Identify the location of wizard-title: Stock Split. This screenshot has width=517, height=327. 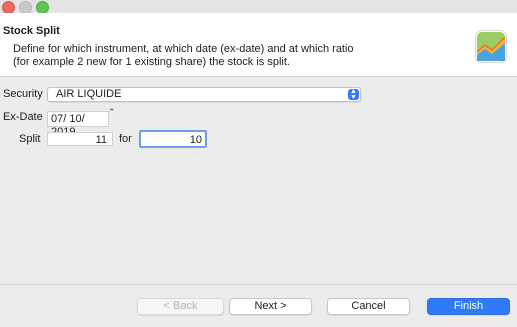
(31, 31).